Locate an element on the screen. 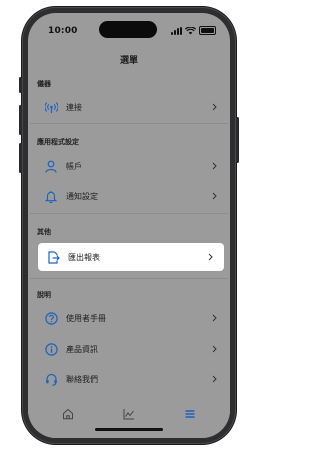 The width and height of the screenshot is (320, 453). mute-switch is located at coordinates (20, 85).